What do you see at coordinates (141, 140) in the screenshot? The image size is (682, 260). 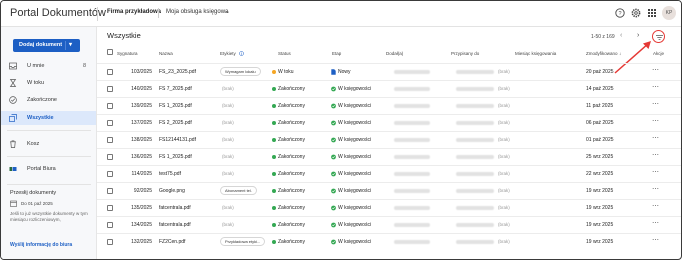 I see `row-sygnatura: 138/2025` at bounding box center [141, 140].